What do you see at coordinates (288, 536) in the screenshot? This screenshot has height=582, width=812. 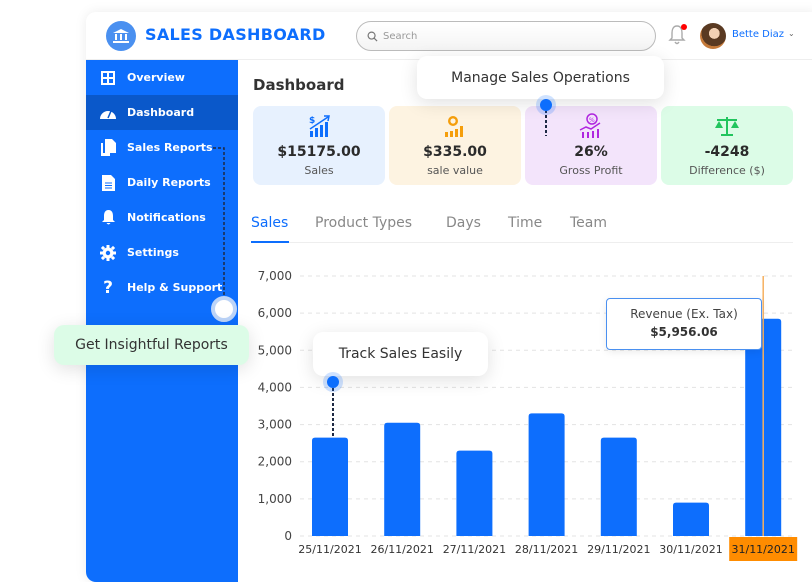 I see `y-tick-label: 0` at bounding box center [288, 536].